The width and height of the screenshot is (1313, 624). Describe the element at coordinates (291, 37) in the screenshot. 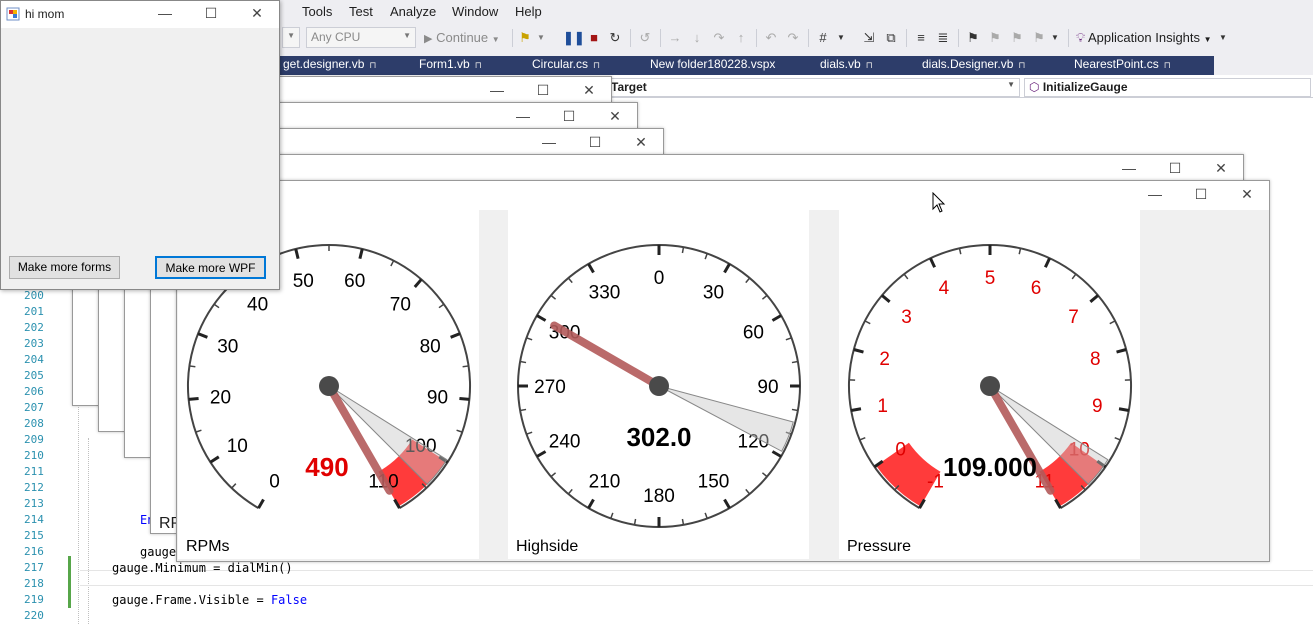

I see `config-combo: ▼` at that location.